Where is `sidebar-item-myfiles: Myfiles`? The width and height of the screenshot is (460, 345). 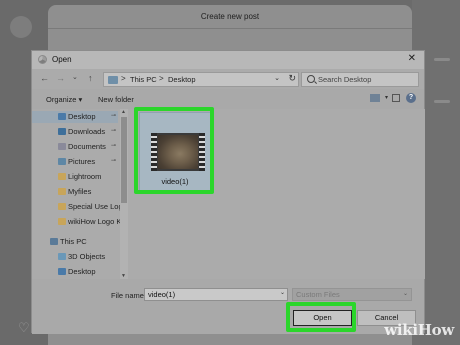 sidebar-item-myfiles: Myfiles is located at coordinates (75, 192).